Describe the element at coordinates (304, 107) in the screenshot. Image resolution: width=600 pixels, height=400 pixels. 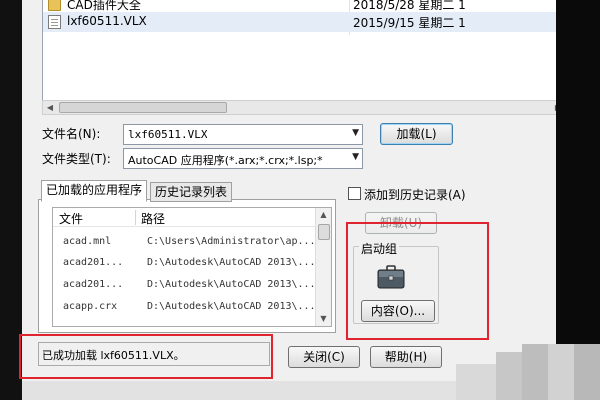
I see `horizontal-scrollbar: ◀ ▶` at that location.